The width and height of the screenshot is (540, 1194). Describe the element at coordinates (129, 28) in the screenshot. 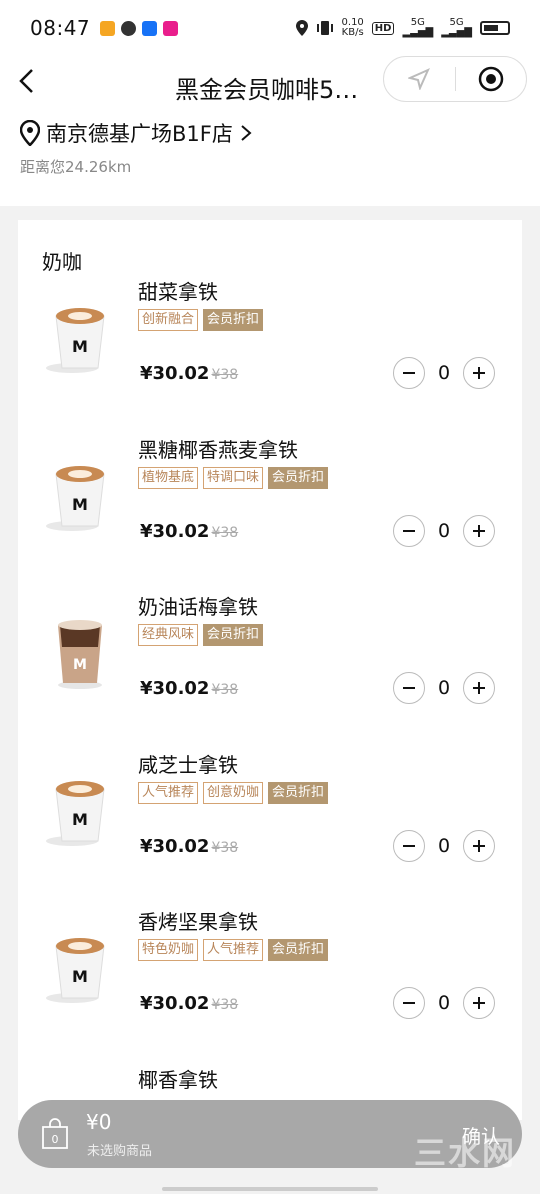

I see `message-icon` at that location.